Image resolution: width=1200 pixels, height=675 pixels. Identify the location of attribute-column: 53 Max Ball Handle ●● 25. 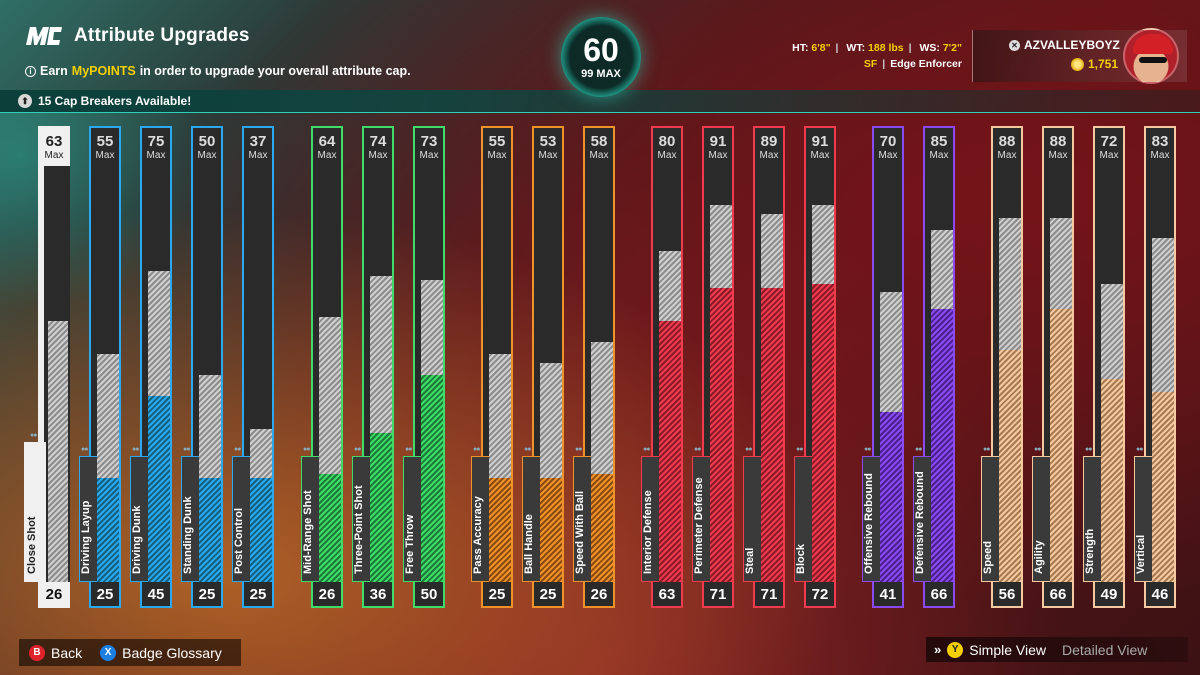
(543, 367).